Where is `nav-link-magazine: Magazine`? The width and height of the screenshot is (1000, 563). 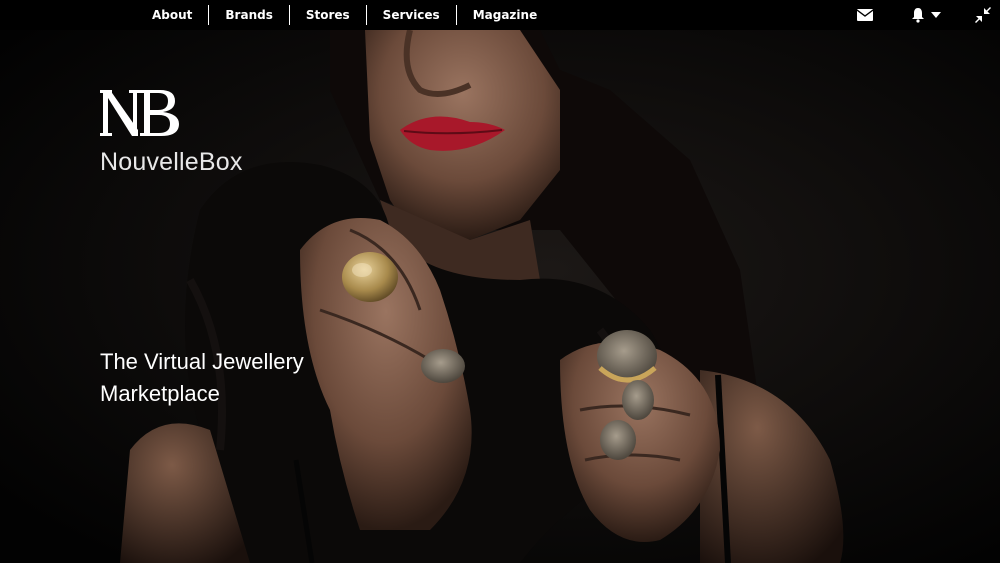
nav-link-magazine: Magazine is located at coordinates (505, 15).